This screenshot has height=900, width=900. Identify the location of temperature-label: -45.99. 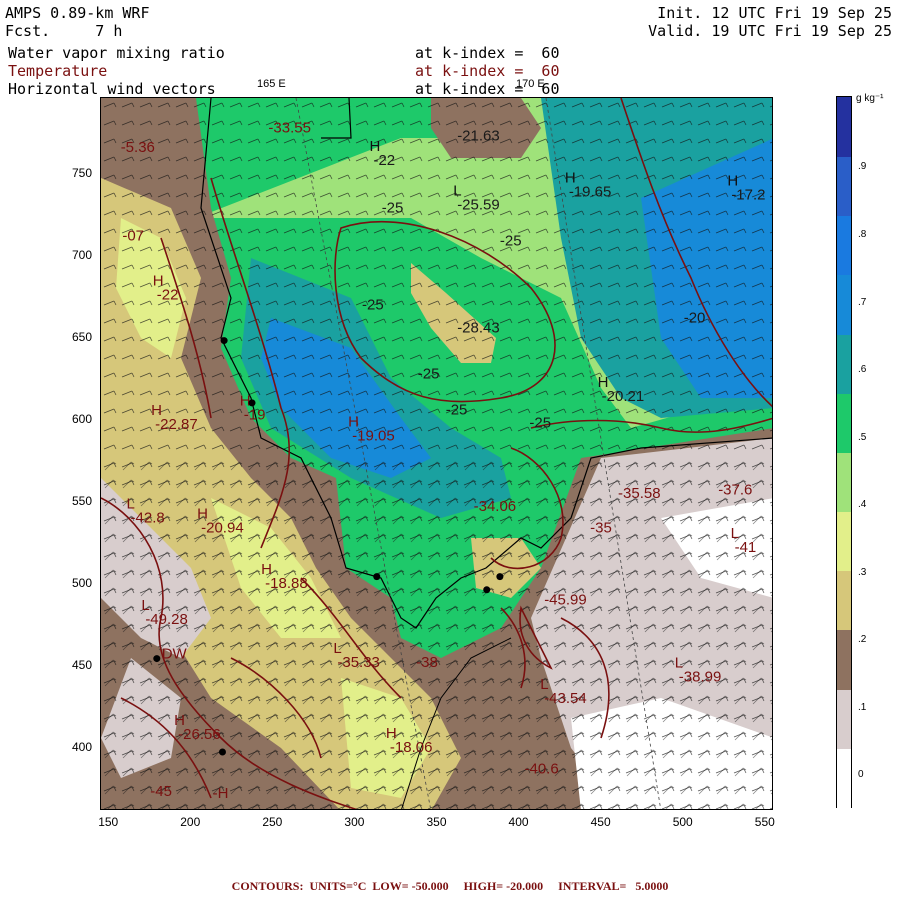
(565, 599).